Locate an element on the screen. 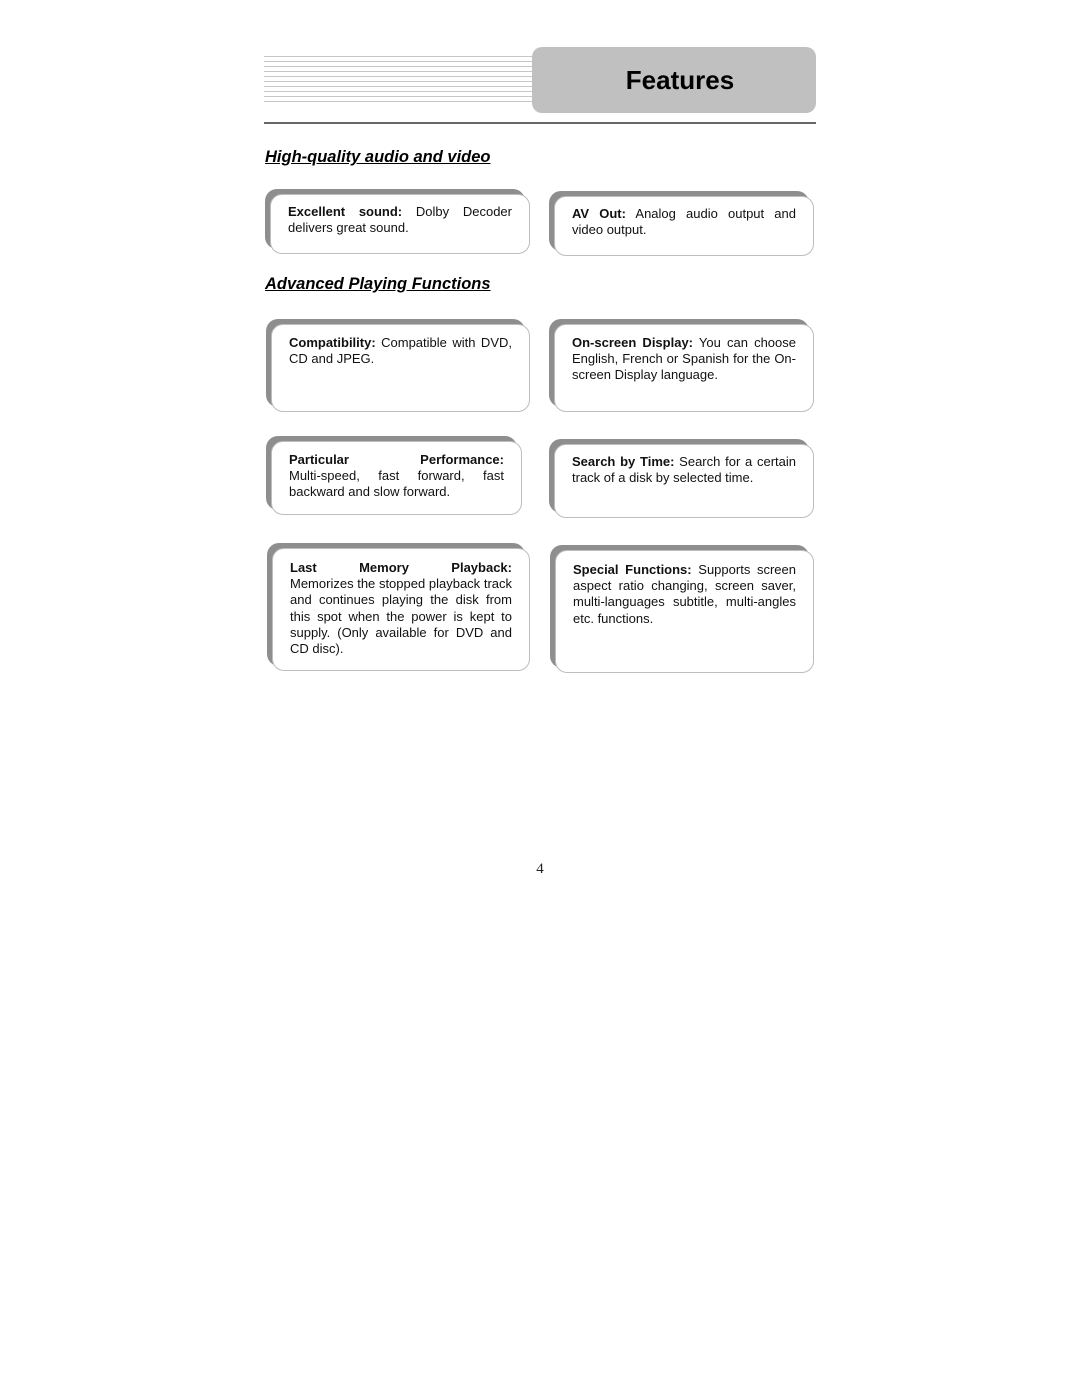  feature-label: On-screen Display: is located at coordinates (633, 342).